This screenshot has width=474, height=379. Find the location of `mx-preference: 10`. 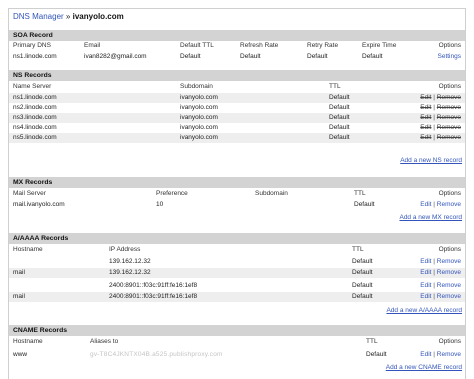

mx-preference: 10 is located at coordinates (160, 204).